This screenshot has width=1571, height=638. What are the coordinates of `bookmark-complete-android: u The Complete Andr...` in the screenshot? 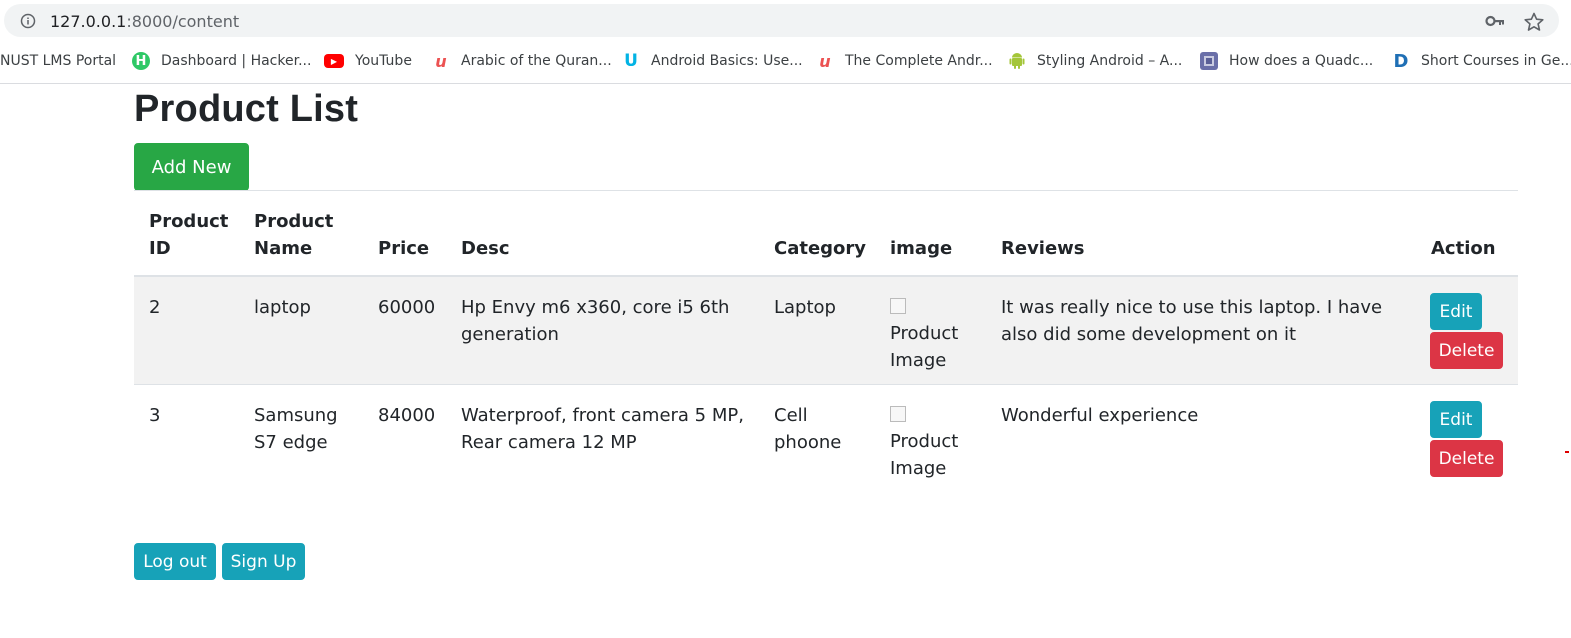 It's located at (904, 61).